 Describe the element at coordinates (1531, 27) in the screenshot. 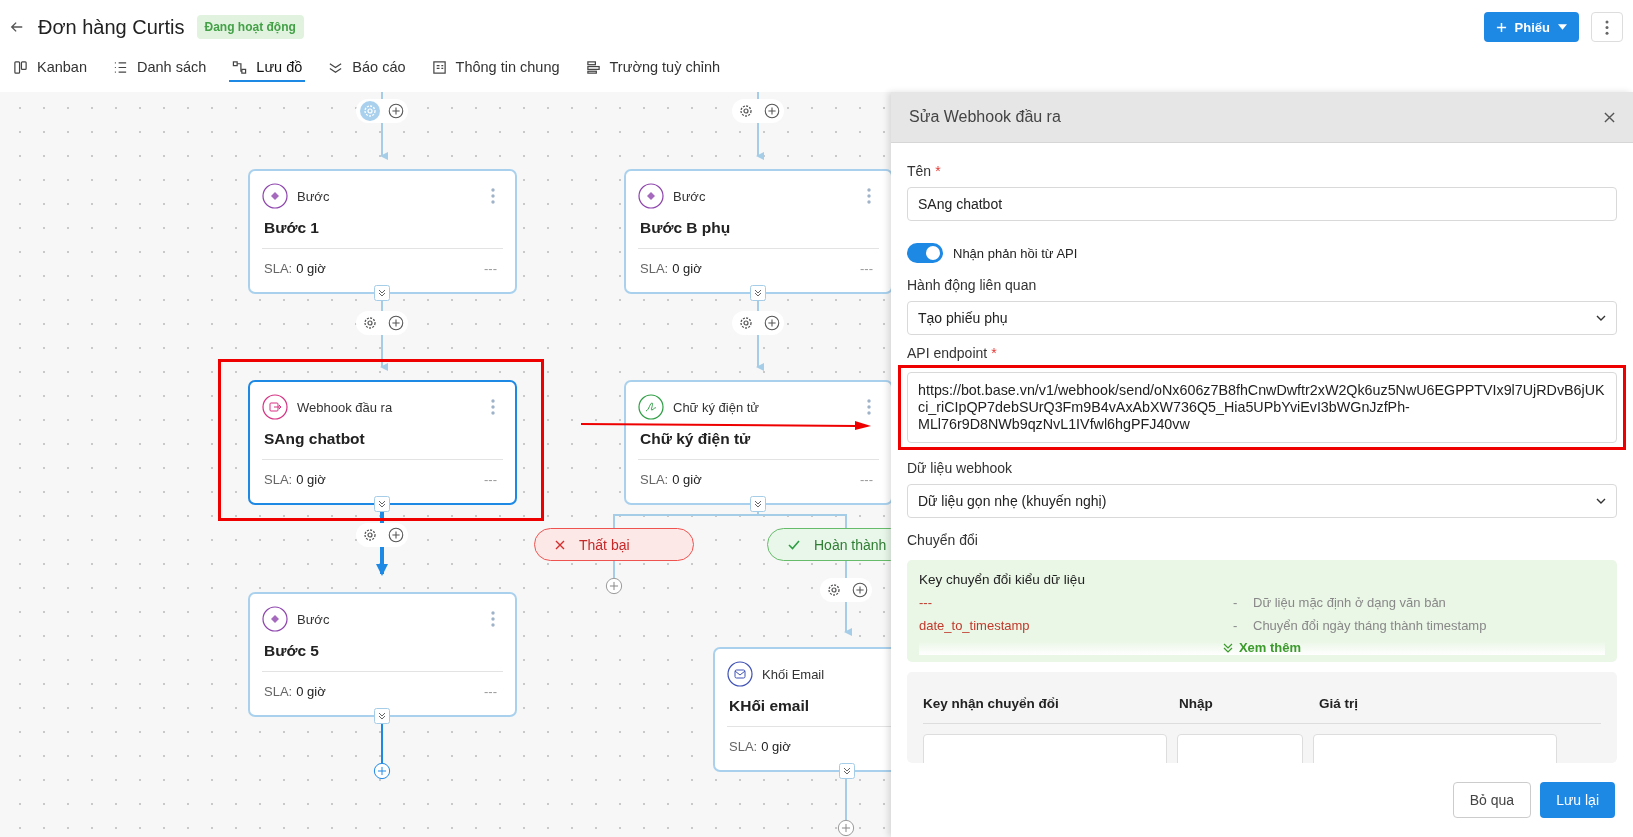

I see `new-ticket-button: Phiếu` at that location.